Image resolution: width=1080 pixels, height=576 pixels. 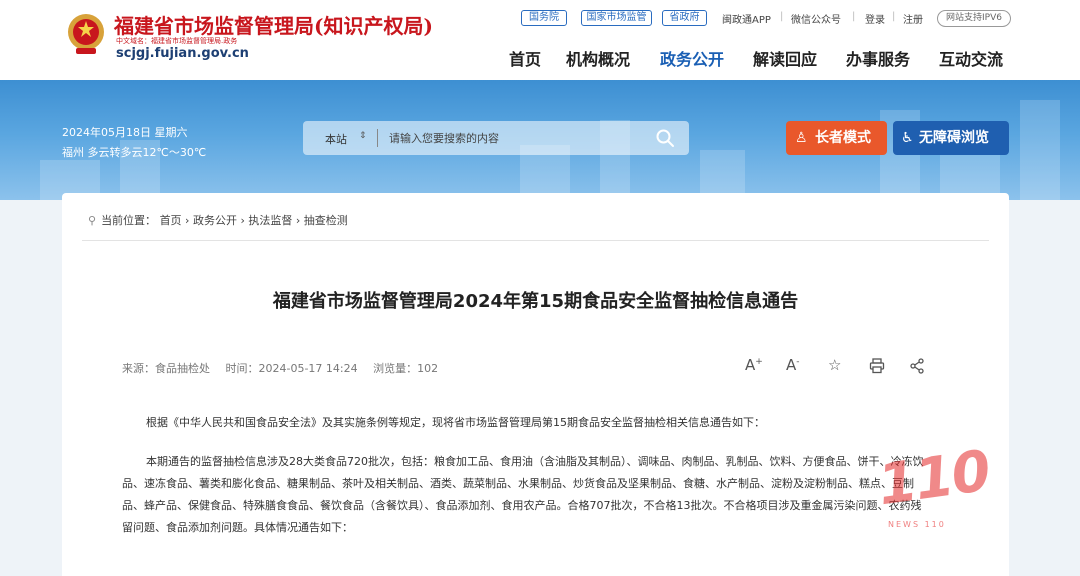 What do you see at coordinates (166, 368) in the screenshot?
I see `article-source: 来源：食品抽检处` at bounding box center [166, 368].